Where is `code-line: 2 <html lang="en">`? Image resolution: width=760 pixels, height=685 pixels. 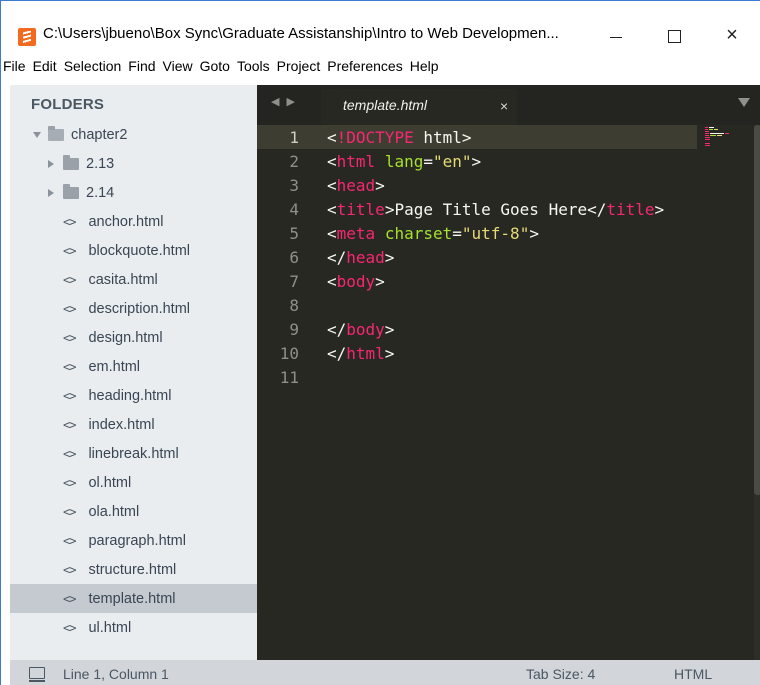
code-line: 2 <html lang="en"> is located at coordinates (369, 161).